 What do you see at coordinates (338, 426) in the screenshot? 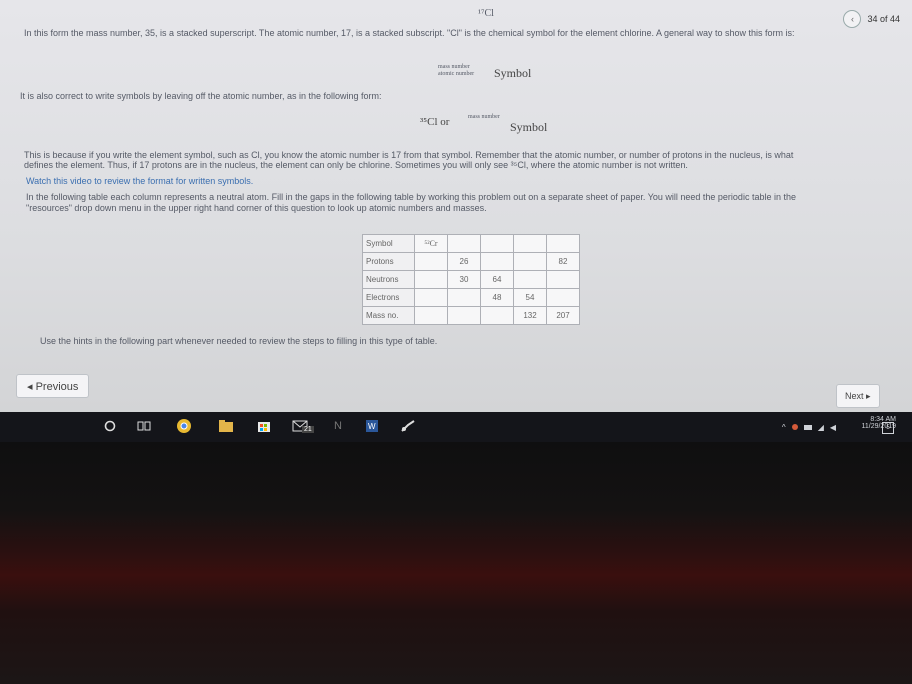
I see `onenote-icon: N` at bounding box center [338, 426].